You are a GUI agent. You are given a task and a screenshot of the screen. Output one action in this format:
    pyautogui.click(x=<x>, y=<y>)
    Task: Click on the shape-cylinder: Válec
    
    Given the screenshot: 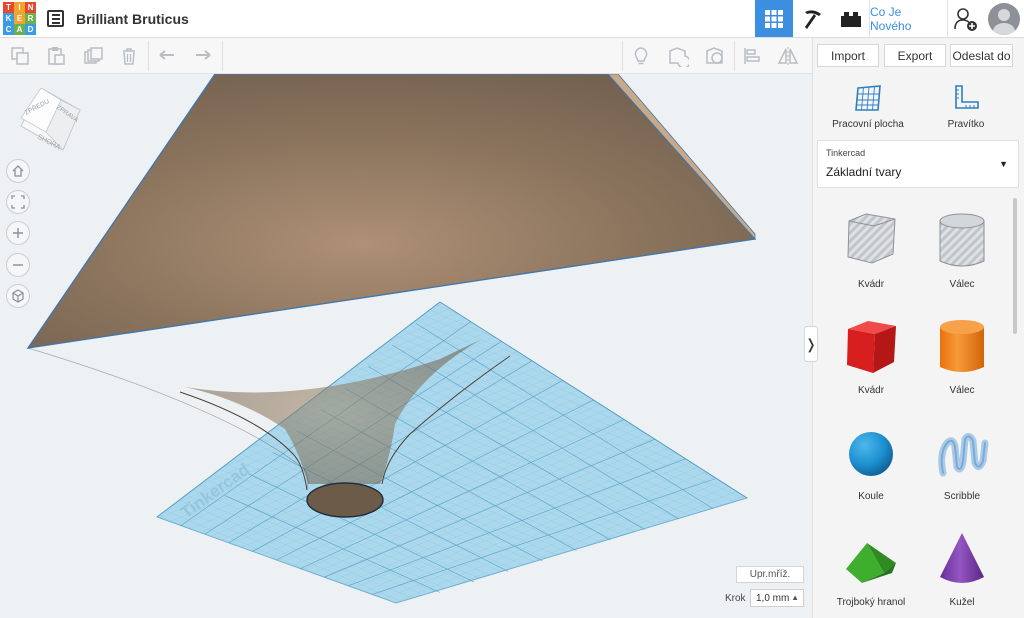 What is the action you would take?
    pyautogui.click(x=962, y=356)
    